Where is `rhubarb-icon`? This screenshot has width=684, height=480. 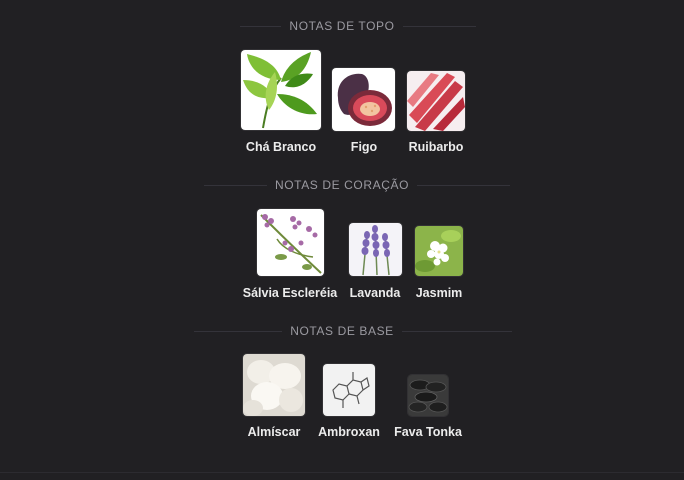
rhubarb-icon is located at coordinates (436, 101).